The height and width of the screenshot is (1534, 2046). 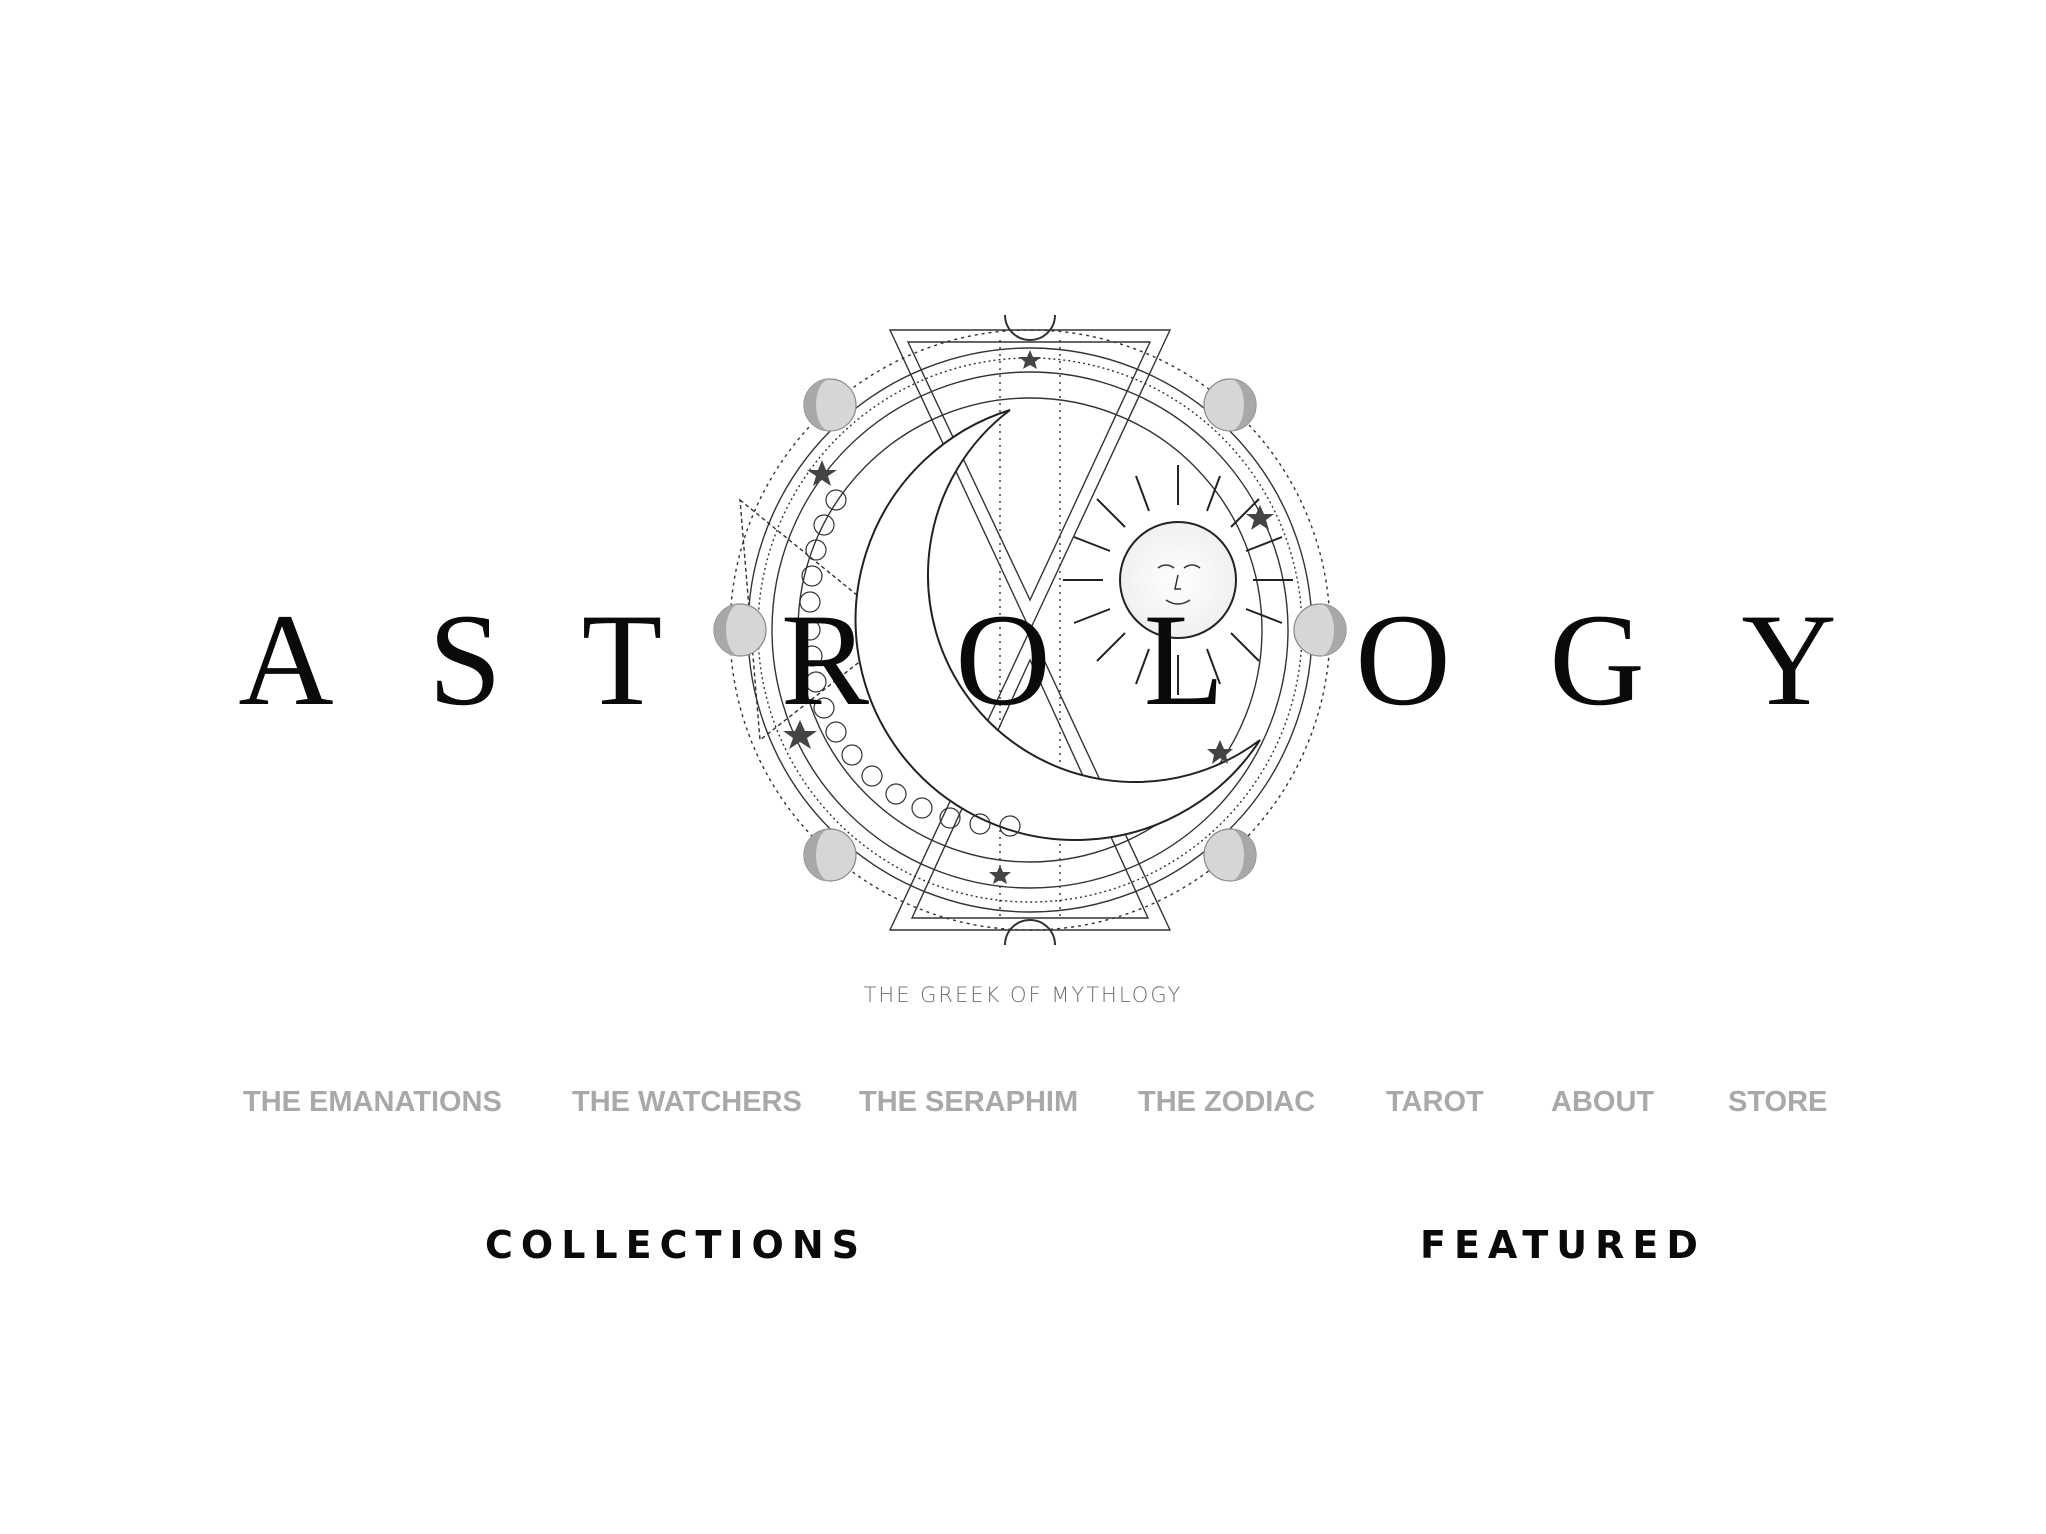 What do you see at coordinates (687, 1102) in the screenshot?
I see `nav-item-the-watchers: THE WATCHERS` at bounding box center [687, 1102].